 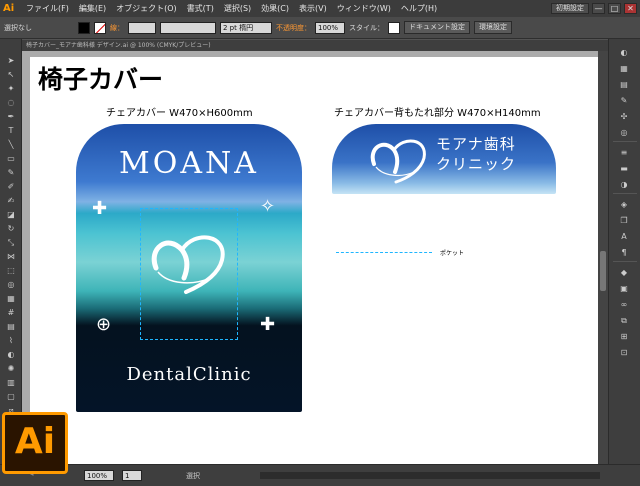 What do you see at coordinates (92, 8) in the screenshot?
I see `menu-edit: 編集(E)` at bounding box center [92, 8].